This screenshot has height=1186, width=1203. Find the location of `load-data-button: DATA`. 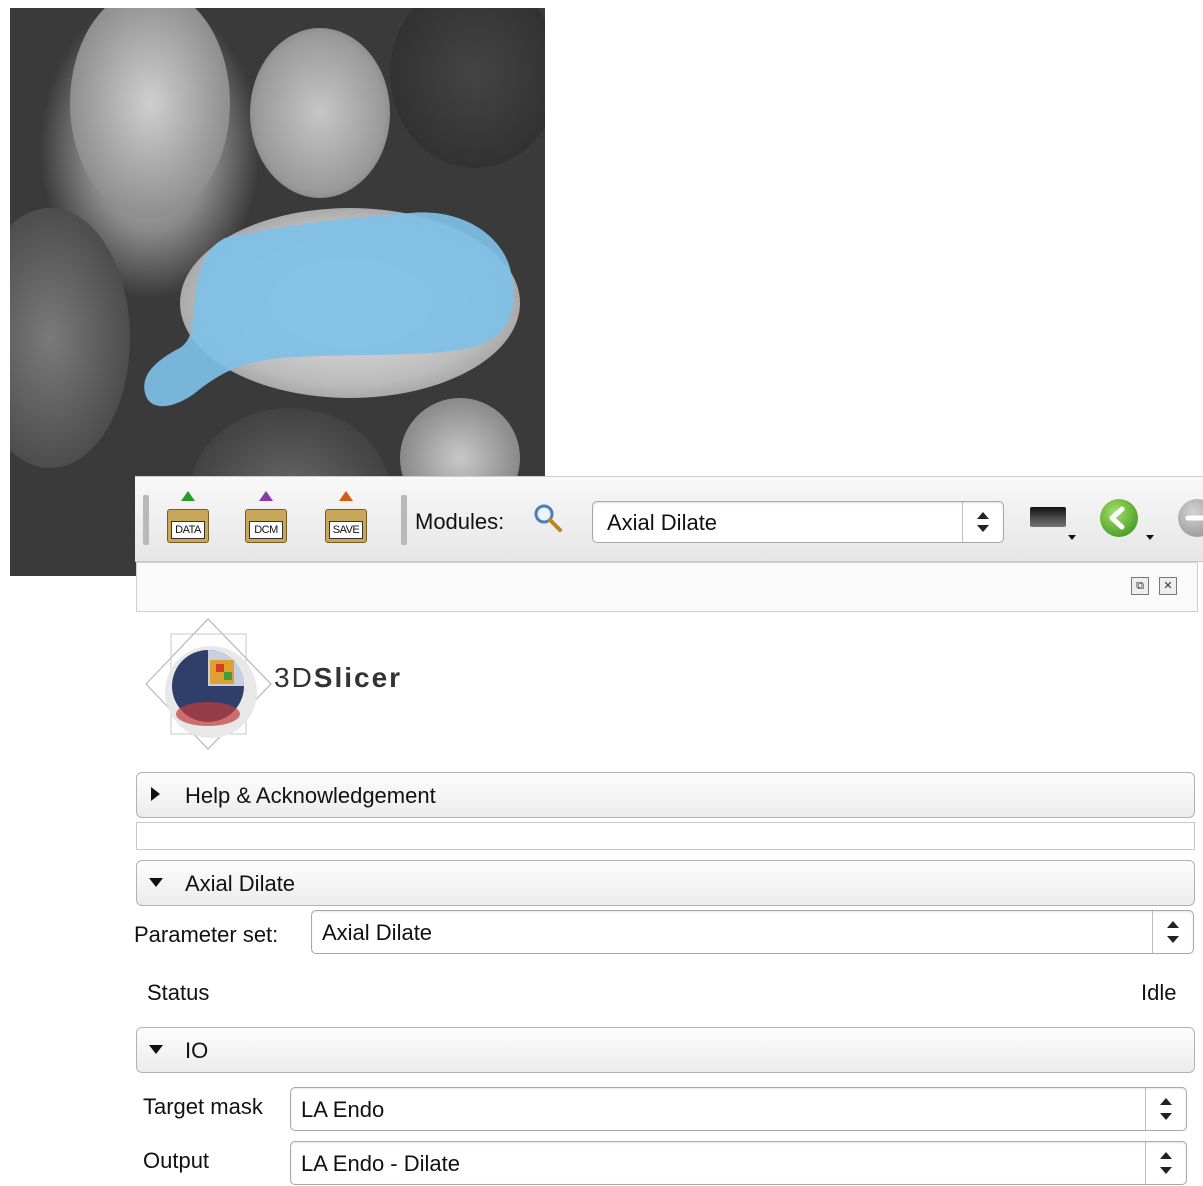

load-data-button: DATA is located at coordinates (188, 518).